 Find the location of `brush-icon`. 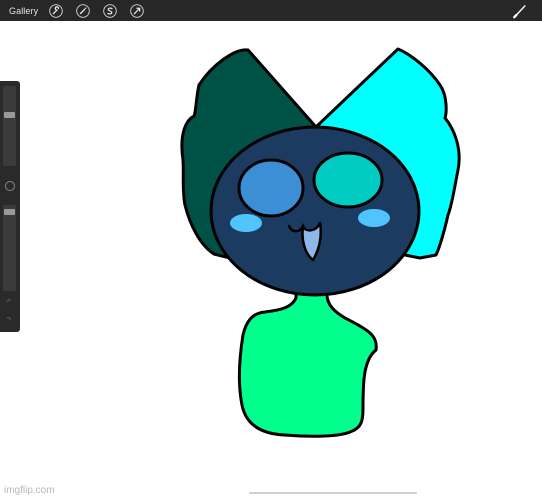

brush-icon is located at coordinates (520, 11).